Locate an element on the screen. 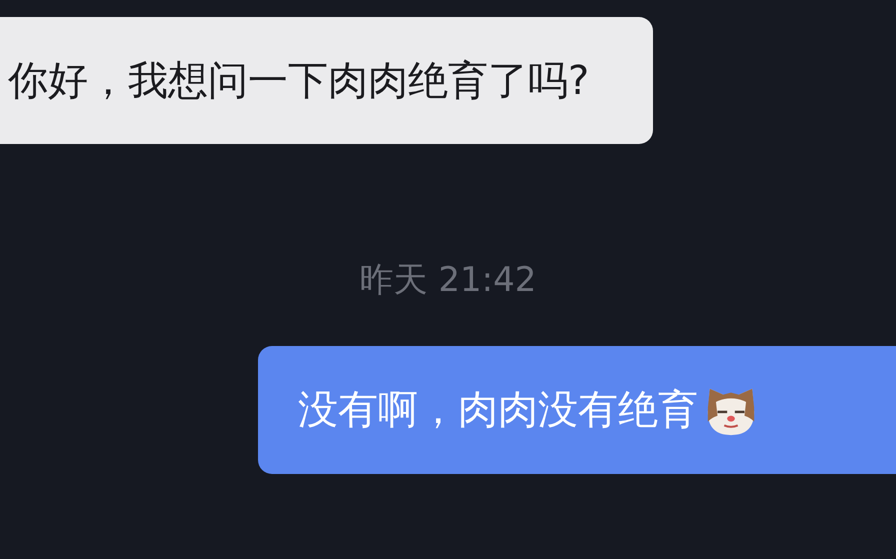 This screenshot has width=896, height=559. timestamp: 昨天 21:42 is located at coordinates (448, 280).